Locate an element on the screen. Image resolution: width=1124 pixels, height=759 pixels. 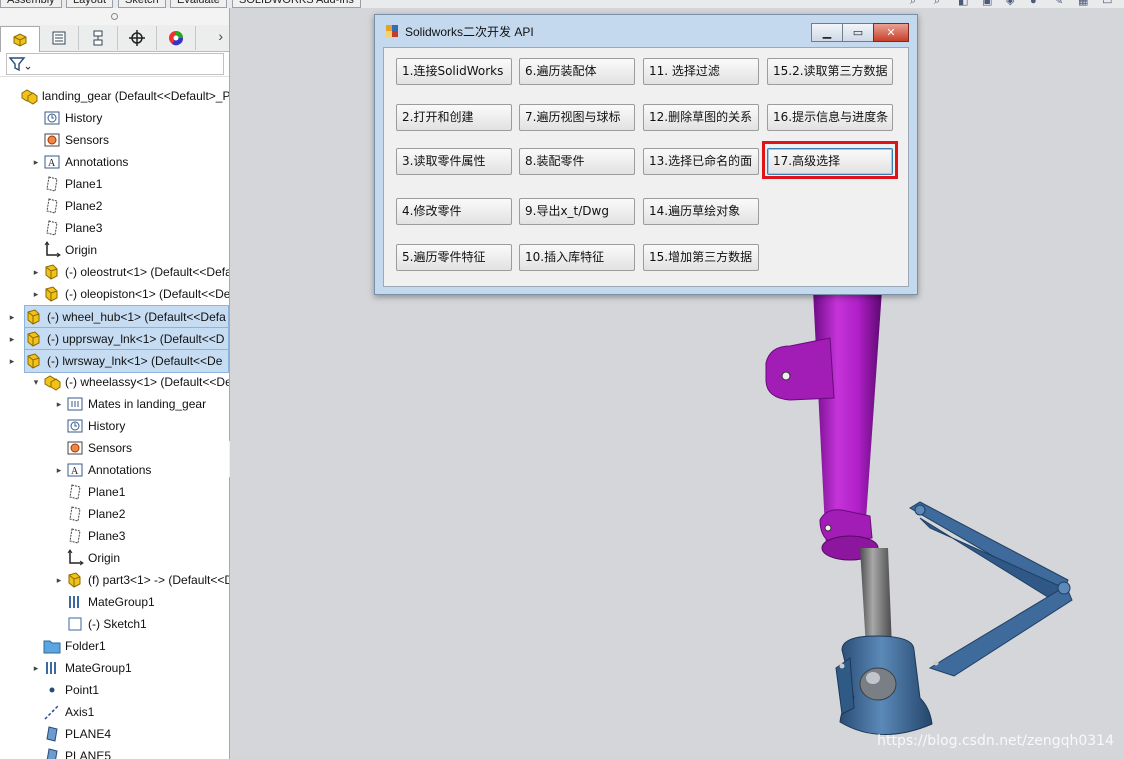
api-button-7: 7.遍历视图与球标 is located at coordinates (577, 117).